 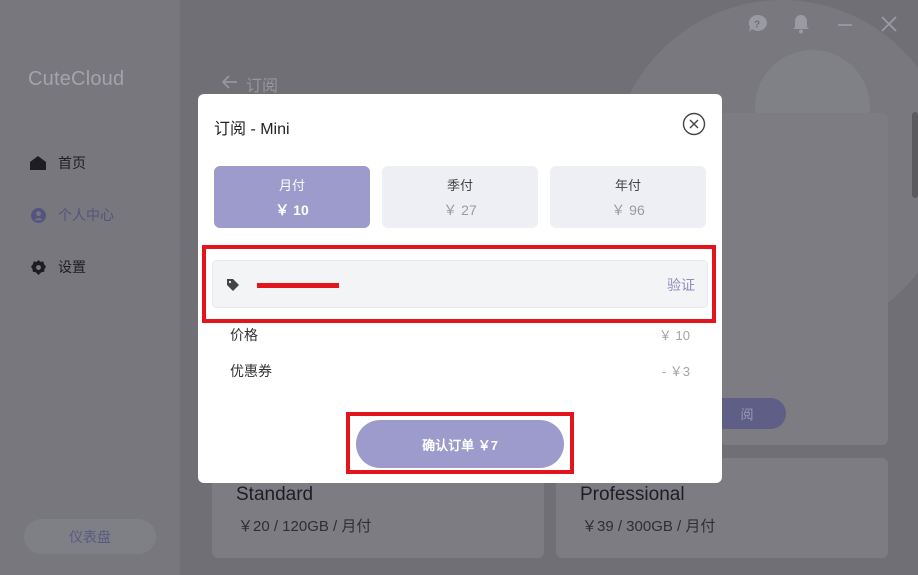 What do you see at coordinates (675, 371) in the screenshot?
I see `coupon-discount-value: - ￥3` at bounding box center [675, 371].